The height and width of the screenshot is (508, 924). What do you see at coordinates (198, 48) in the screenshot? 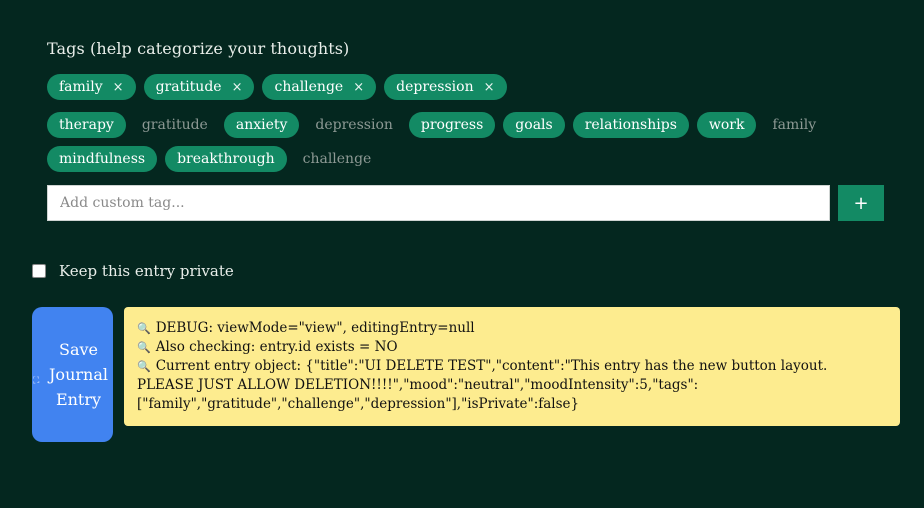
I see `tags-heading: Tags (help categorize your thoughts)` at bounding box center [198, 48].